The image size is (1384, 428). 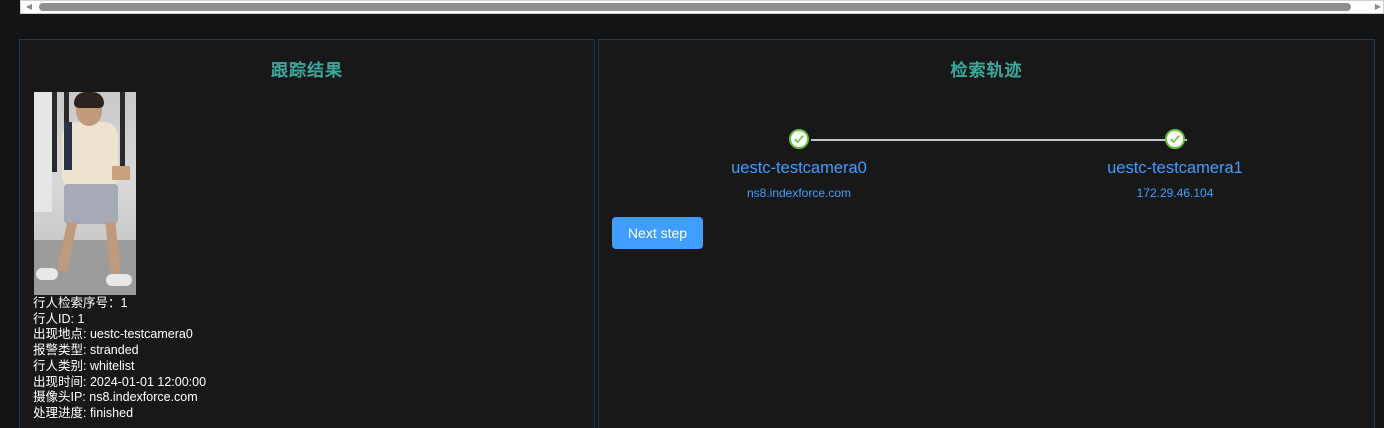 What do you see at coordinates (61, 365) in the screenshot?
I see `info-label: 行人类别:` at bounding box center [61, 365].